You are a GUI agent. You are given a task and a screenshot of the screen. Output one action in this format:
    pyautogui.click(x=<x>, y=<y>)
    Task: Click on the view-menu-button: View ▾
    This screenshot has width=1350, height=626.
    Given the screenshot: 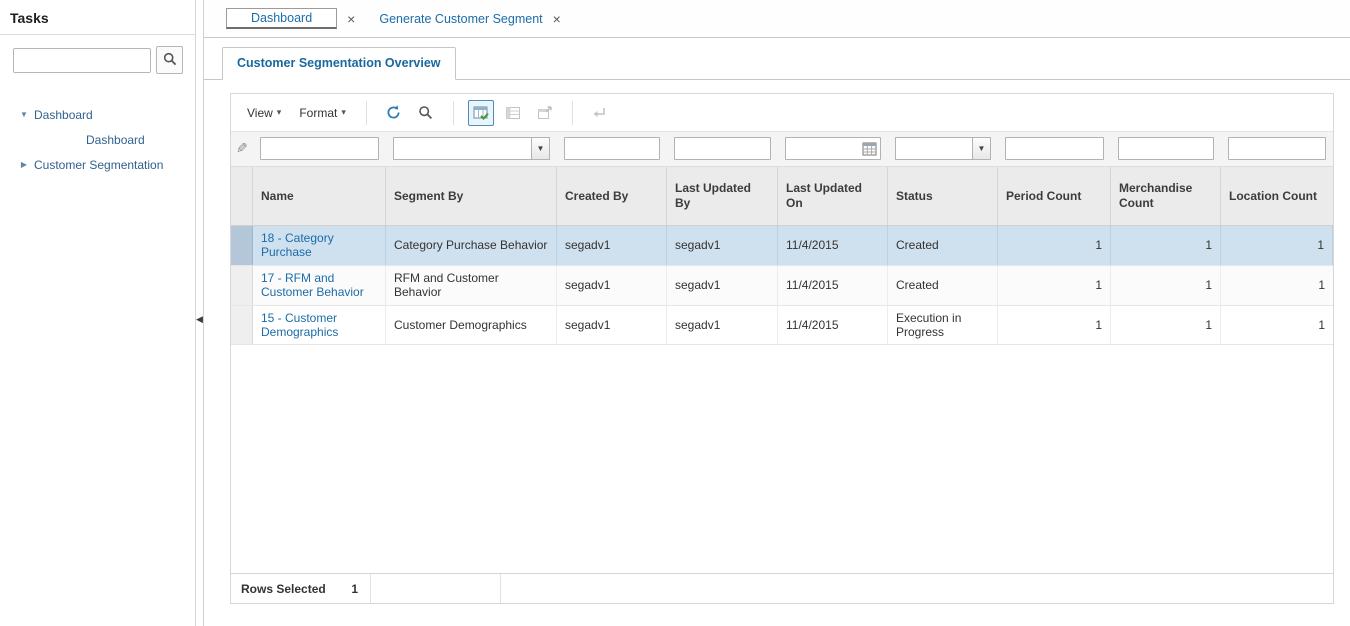 What is the action you would take?
    pyautogui.click(x=264, y=113)
    